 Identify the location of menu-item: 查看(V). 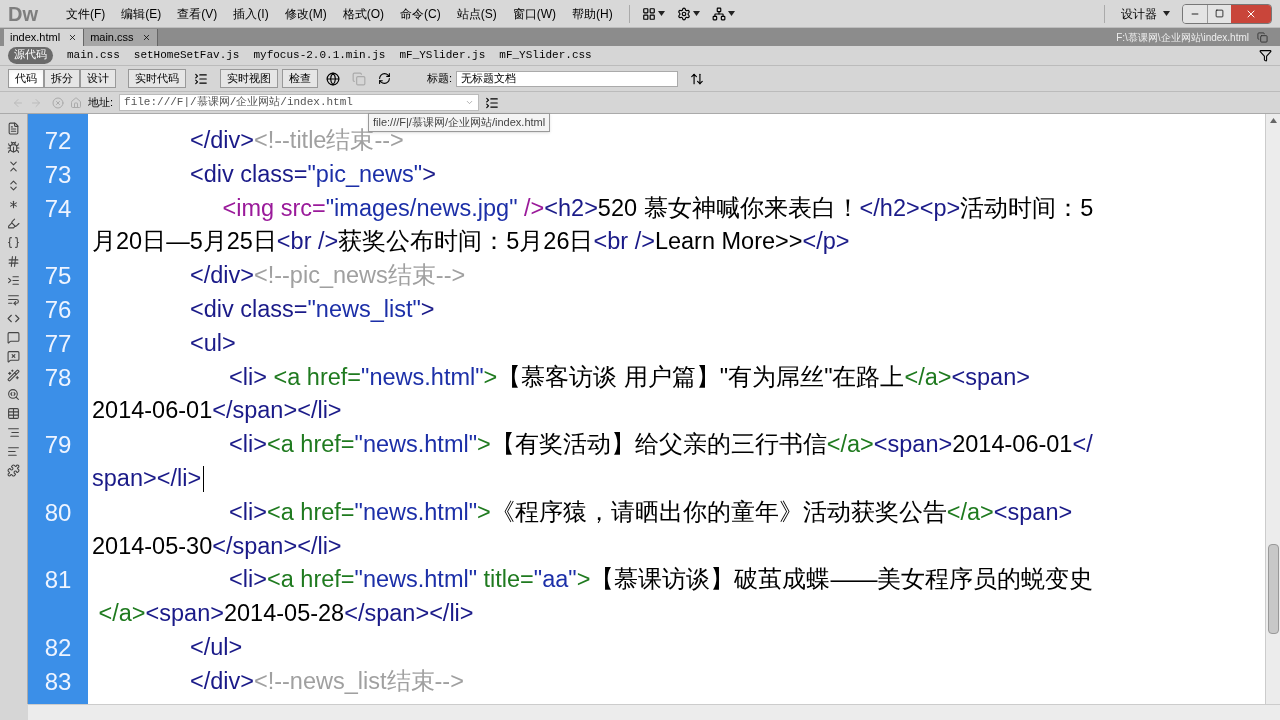
(197, 13).